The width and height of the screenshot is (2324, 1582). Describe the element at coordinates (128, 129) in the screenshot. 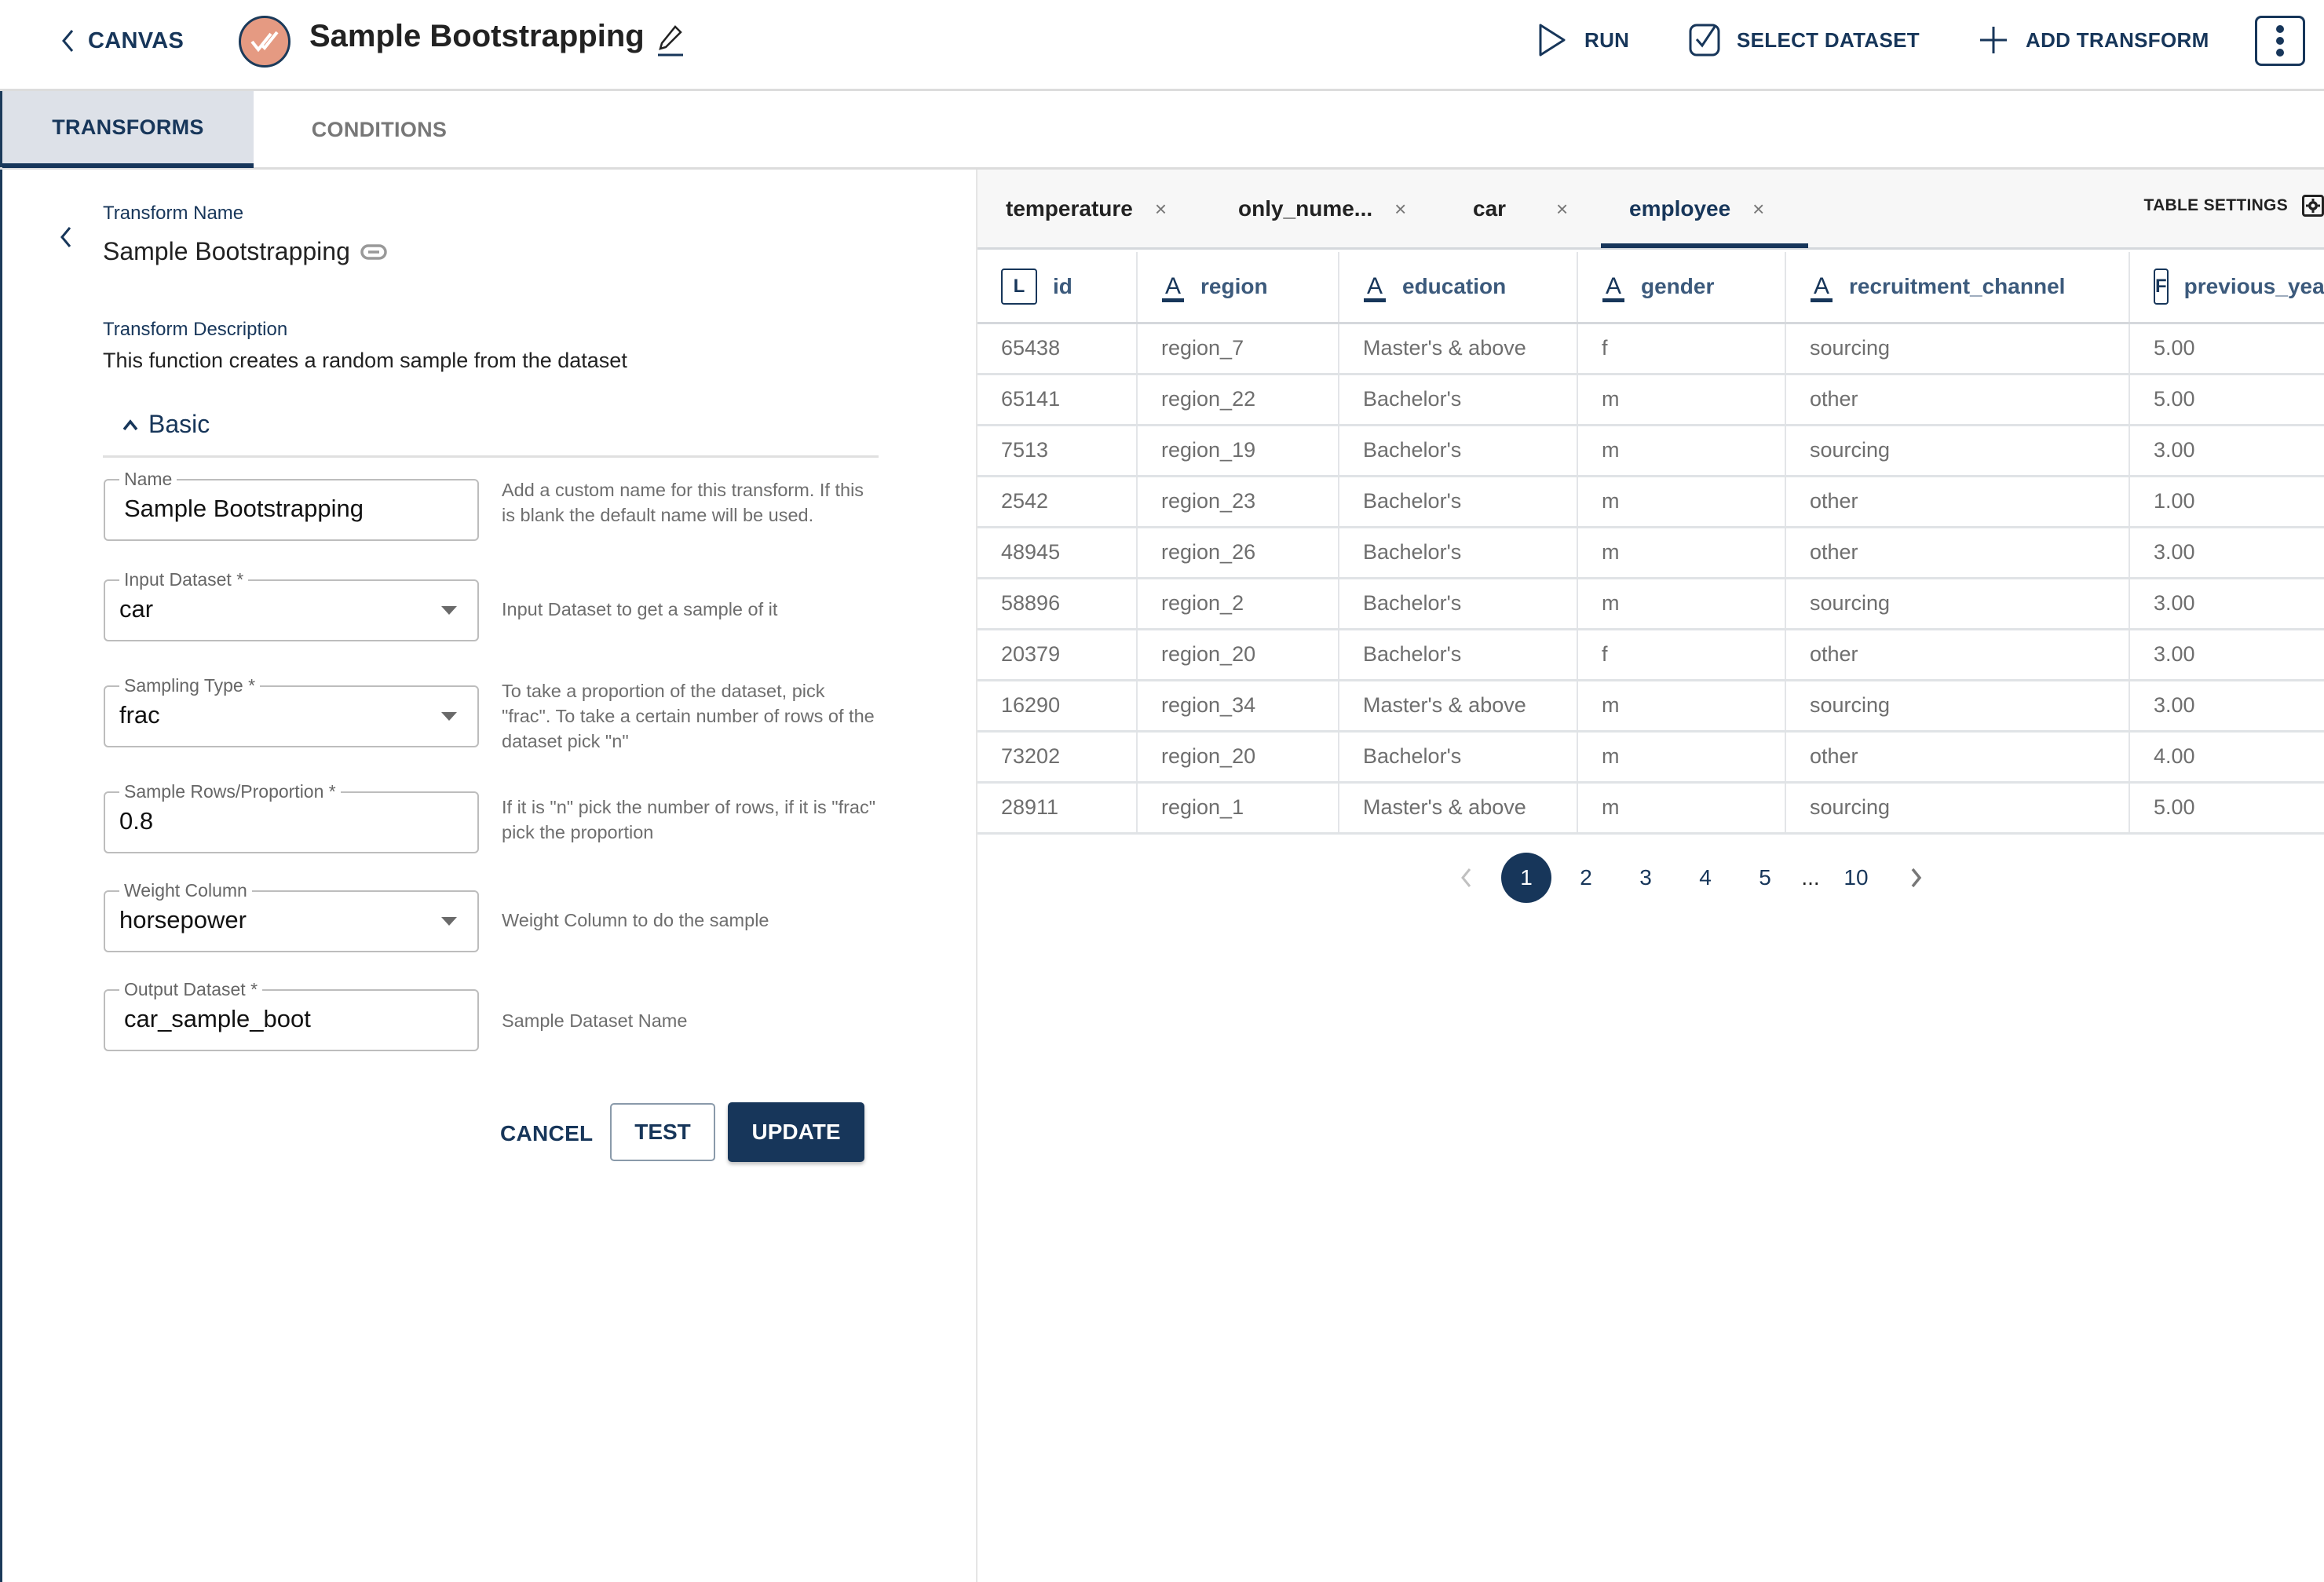

I see `tab-transforms: TRANSFORMS` at that location.